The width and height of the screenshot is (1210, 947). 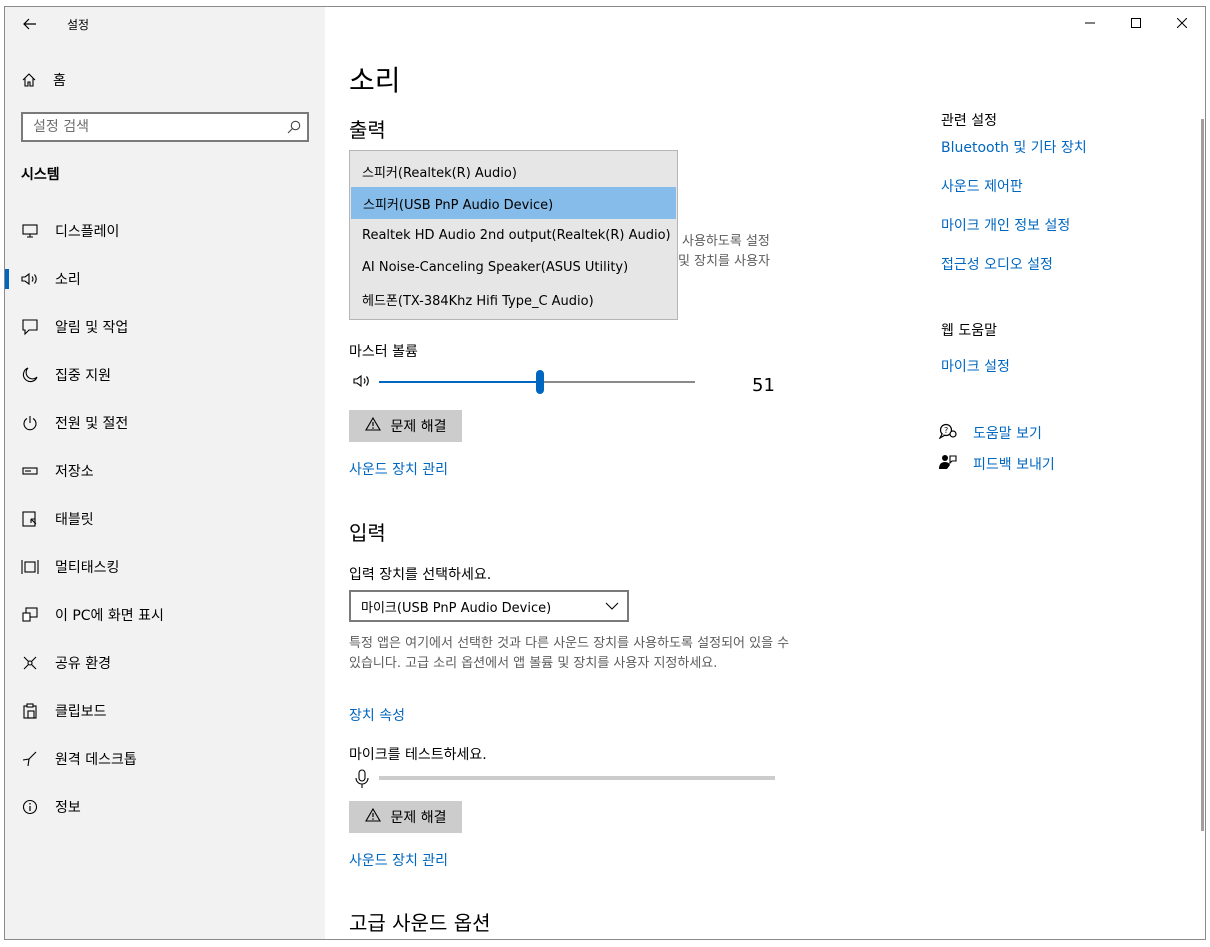 What do you see at coordinates (165, 327) in the screenshot?
I see `sidebar-item-notifications: 알림 및 작업` at bounding box center [165, 327].